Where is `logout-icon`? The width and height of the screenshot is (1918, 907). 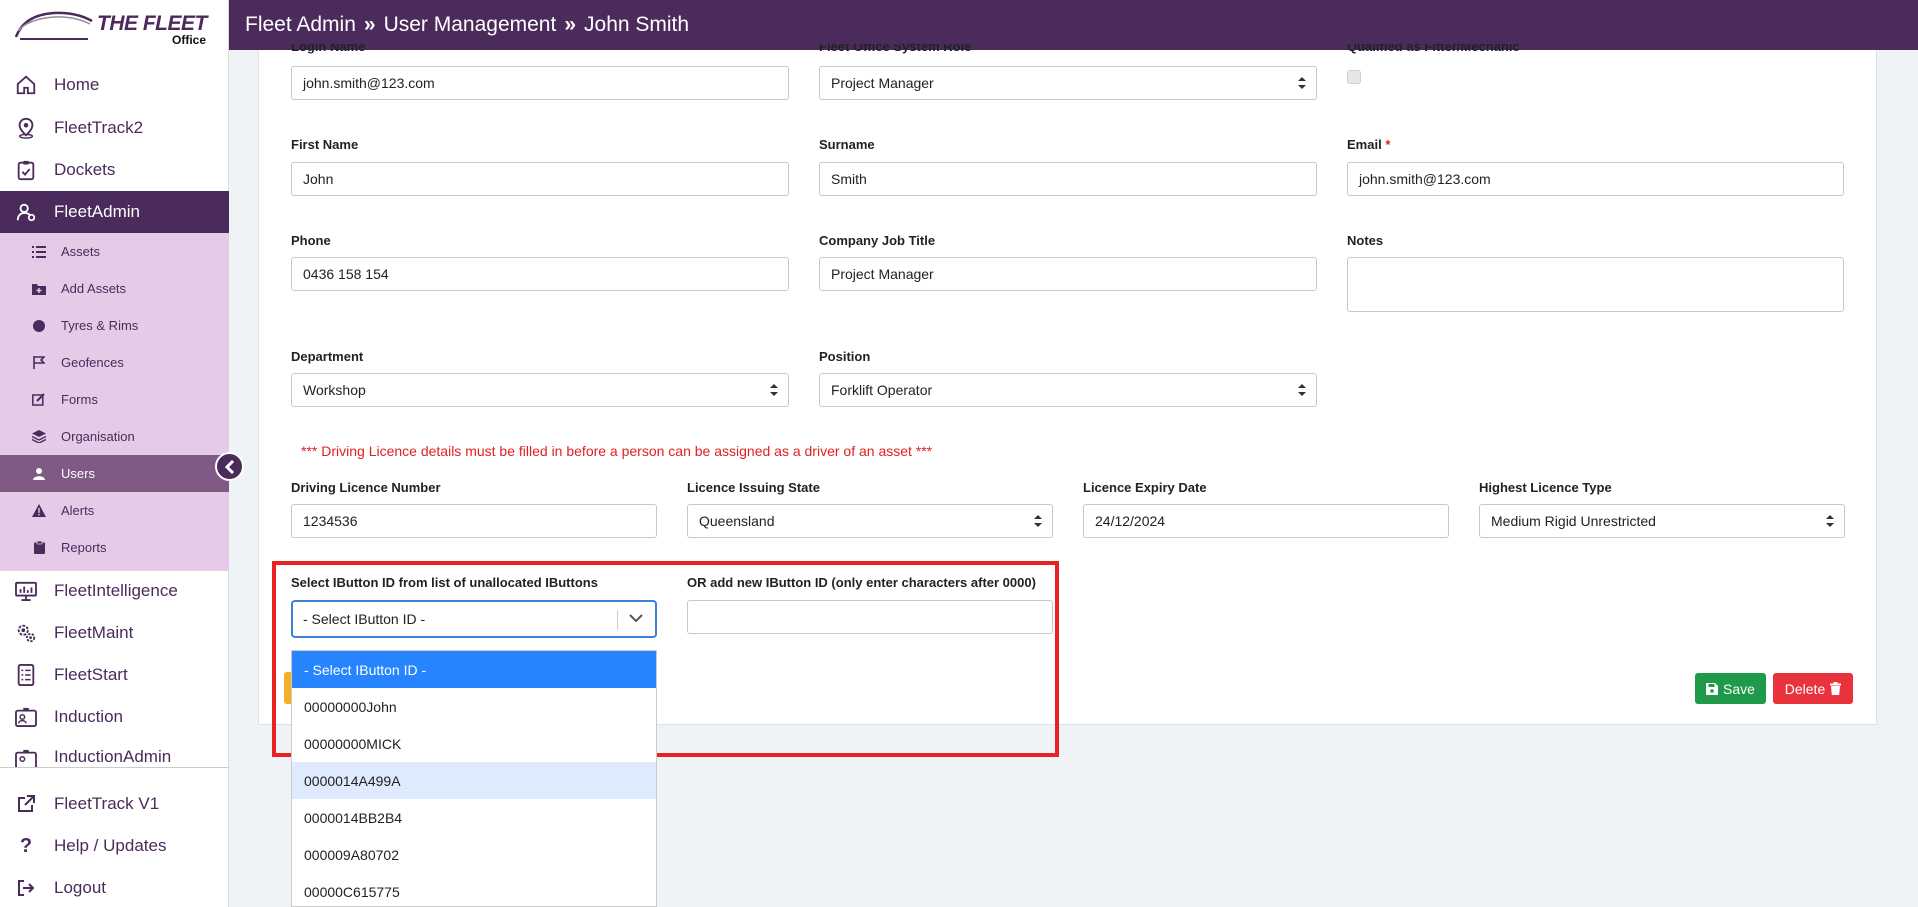
logout-icon is located at coordinates (26, 888).